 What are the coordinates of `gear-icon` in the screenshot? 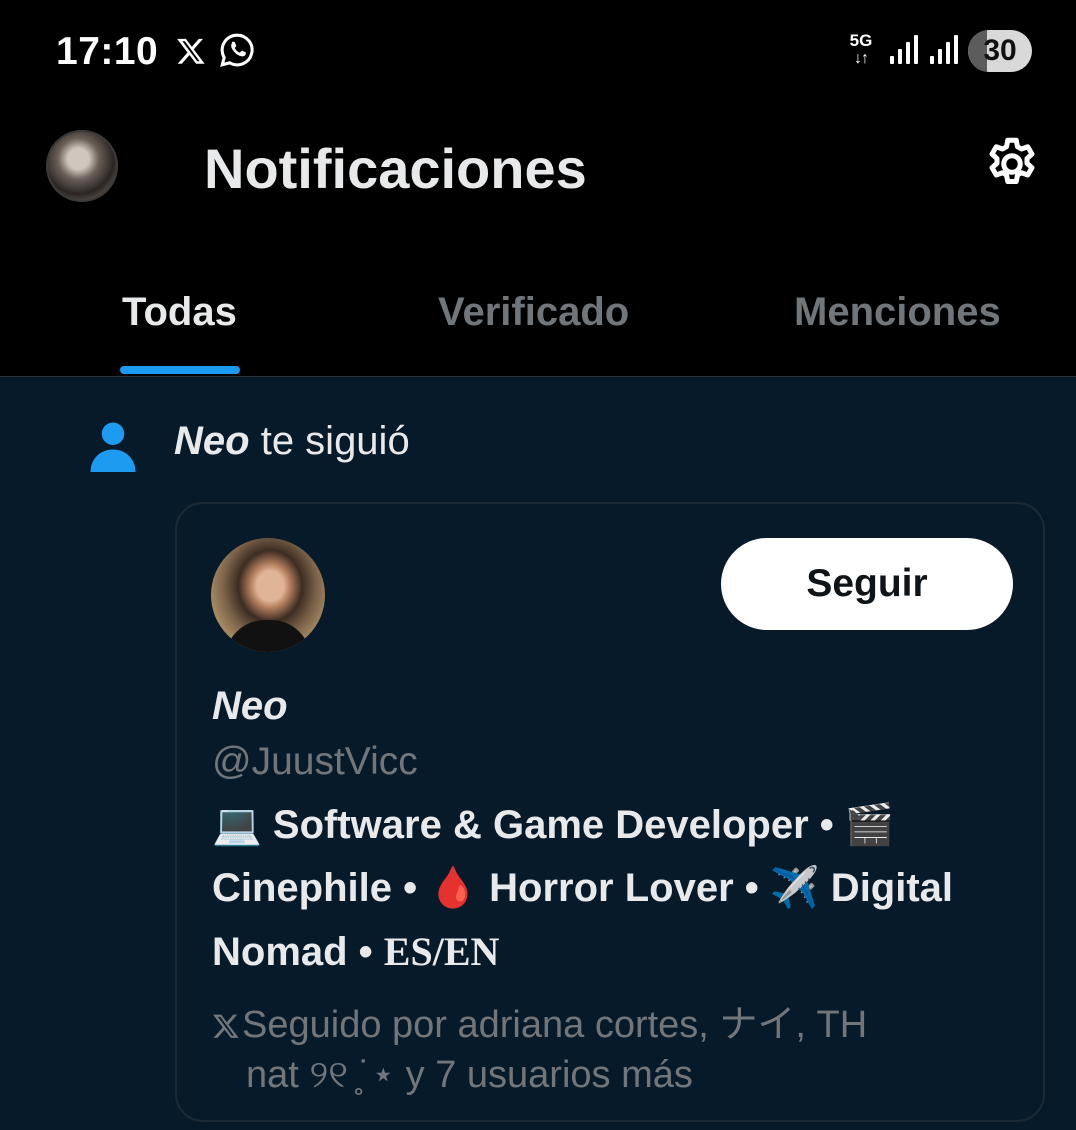 It's located at (1012, 164).